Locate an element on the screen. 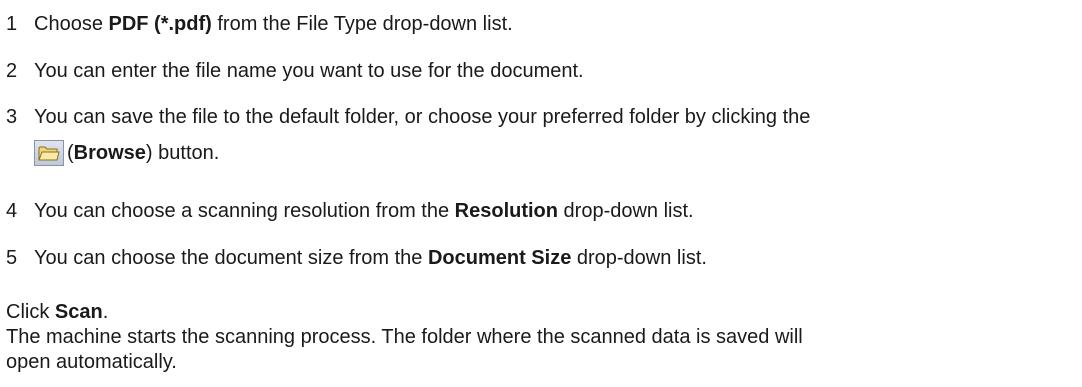  step-number: 4 is located at coordinates (12, 211).